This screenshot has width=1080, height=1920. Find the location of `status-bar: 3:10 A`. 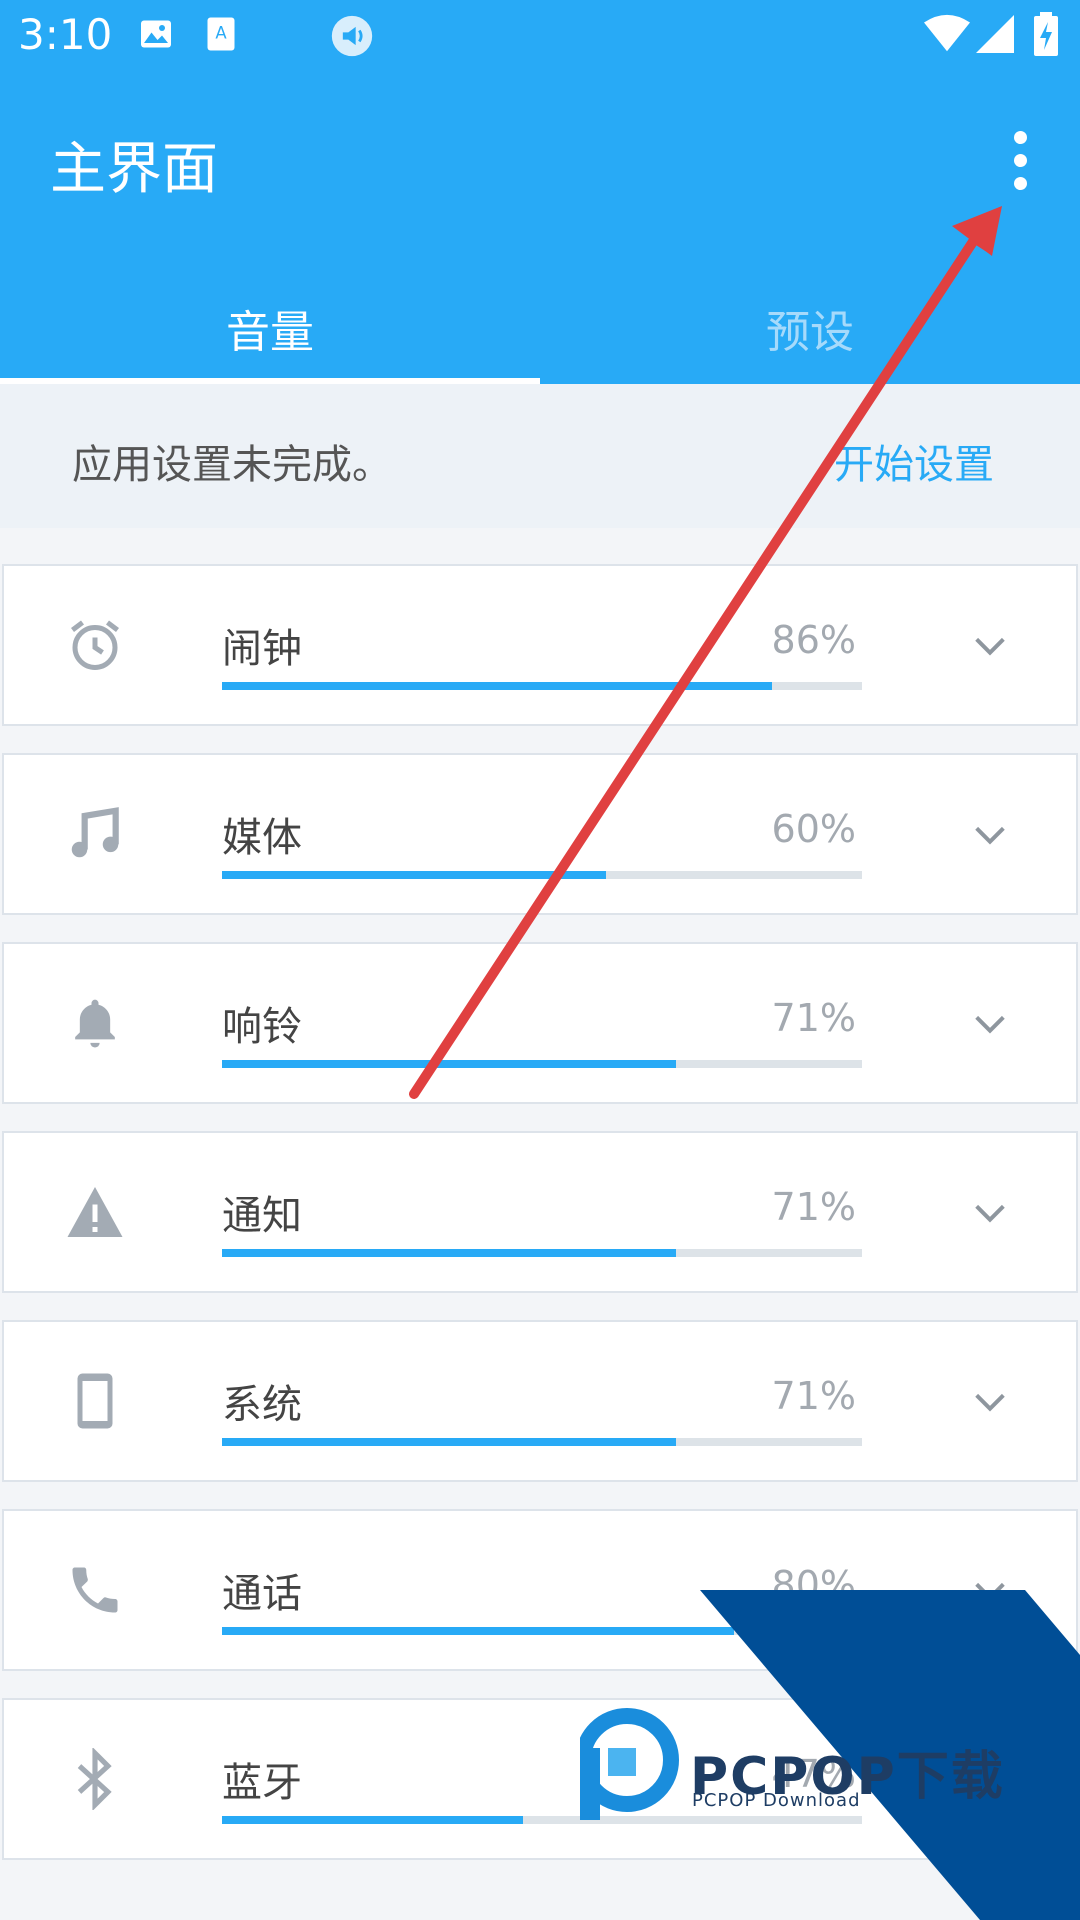

status-bar: 3:10 A is located at coordinates (540, 36).